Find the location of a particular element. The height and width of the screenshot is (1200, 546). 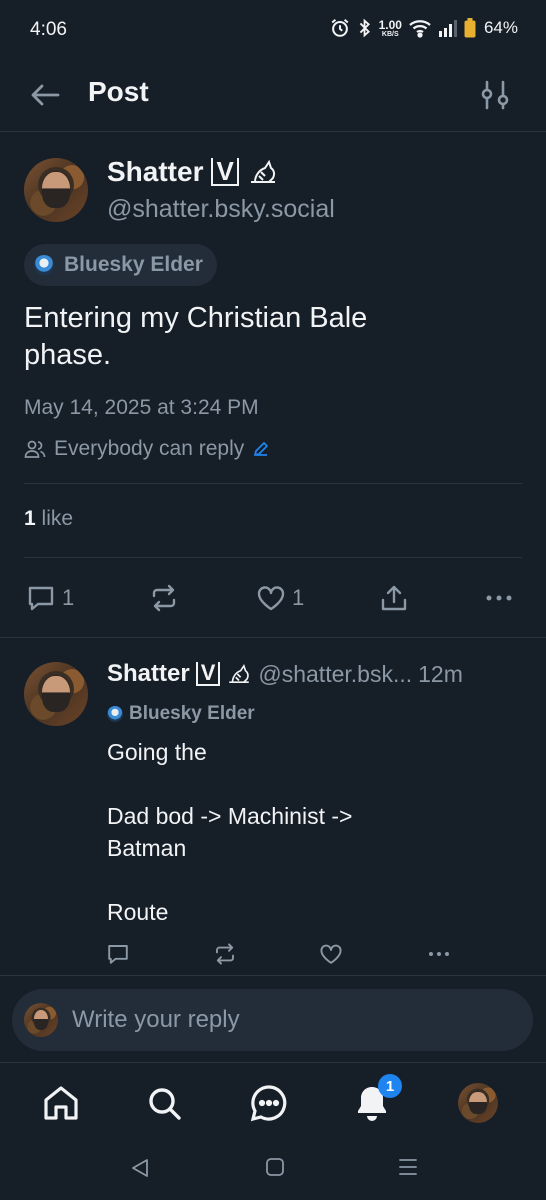

chat-icon is located at coordinates (268, 1103).